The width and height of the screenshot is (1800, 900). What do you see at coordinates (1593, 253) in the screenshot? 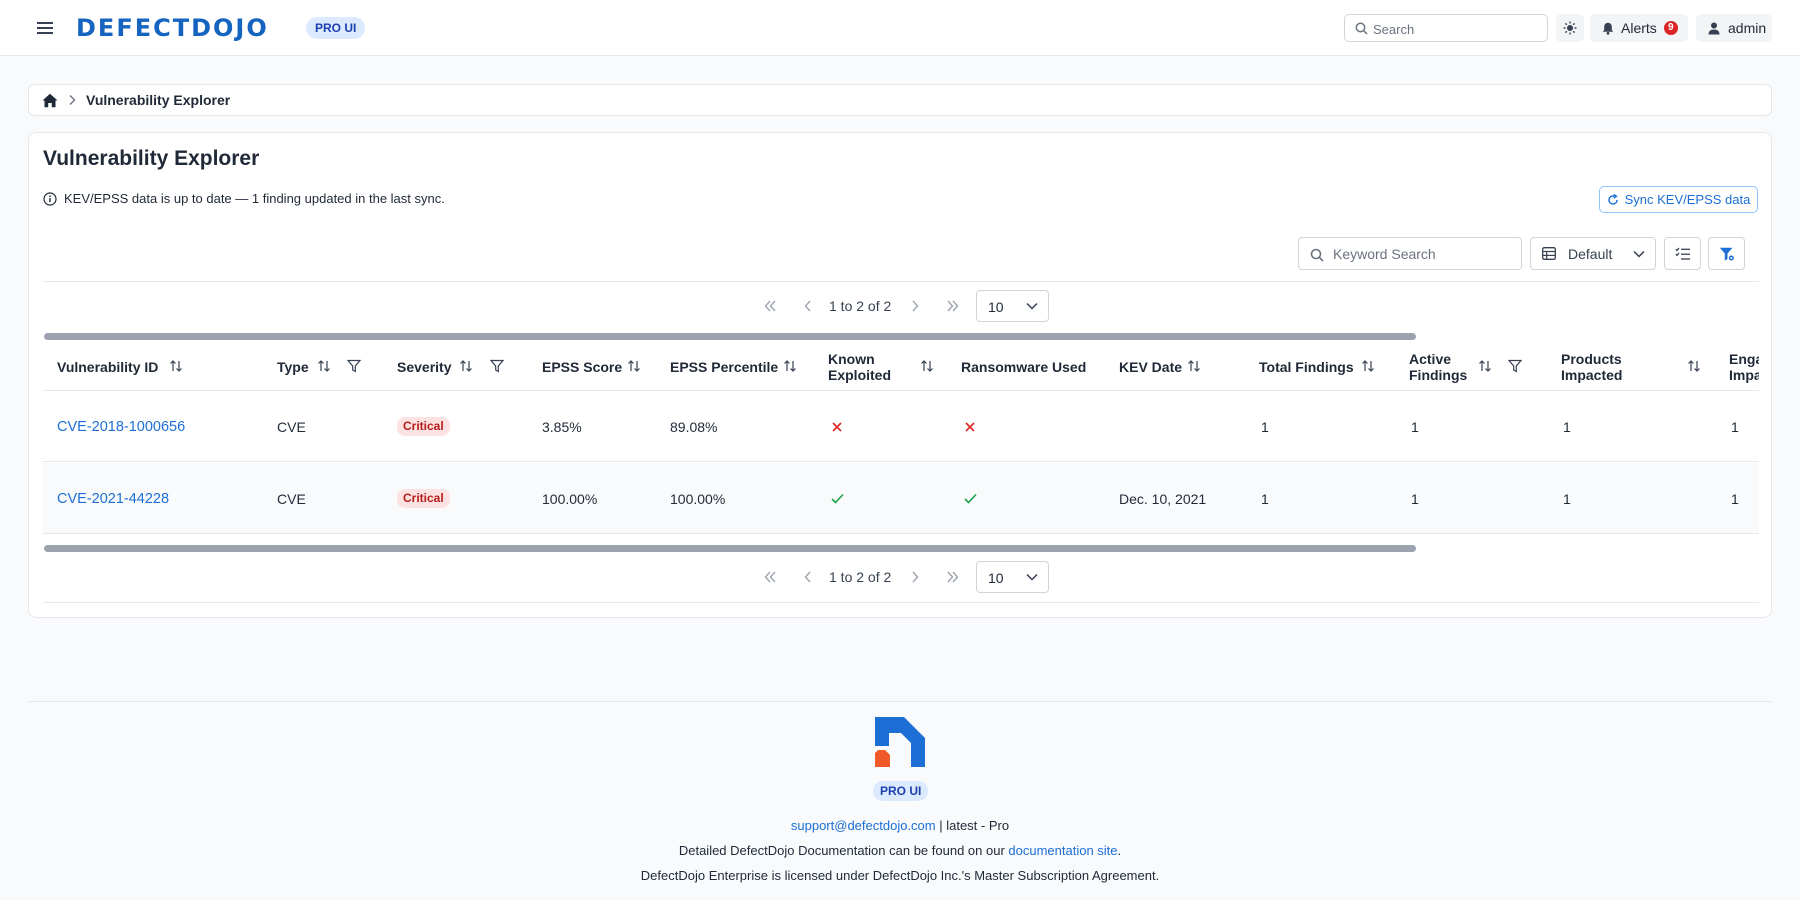
I see `view-preset-select: Default` at bounding box center [1593, 253].